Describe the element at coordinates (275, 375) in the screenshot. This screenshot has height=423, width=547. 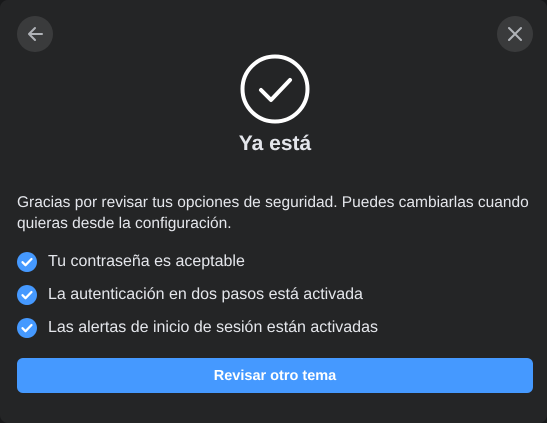
I see `review-button: Revisar otro tema` at that location.